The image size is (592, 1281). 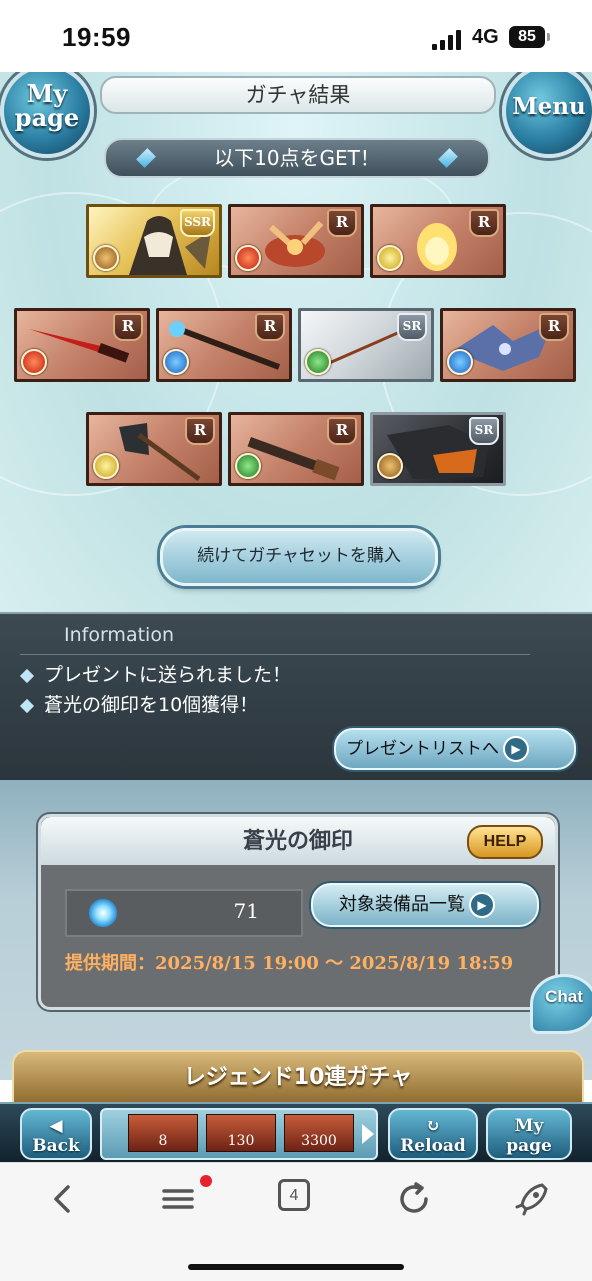 I want to click on chevron-right-icon, so click(x=368, y=1134).